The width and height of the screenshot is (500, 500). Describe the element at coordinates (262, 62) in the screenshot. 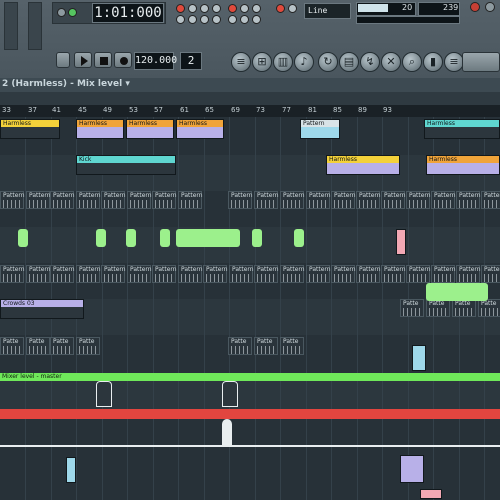

I see `piano-roll-window-icon: ⊞` at that location.